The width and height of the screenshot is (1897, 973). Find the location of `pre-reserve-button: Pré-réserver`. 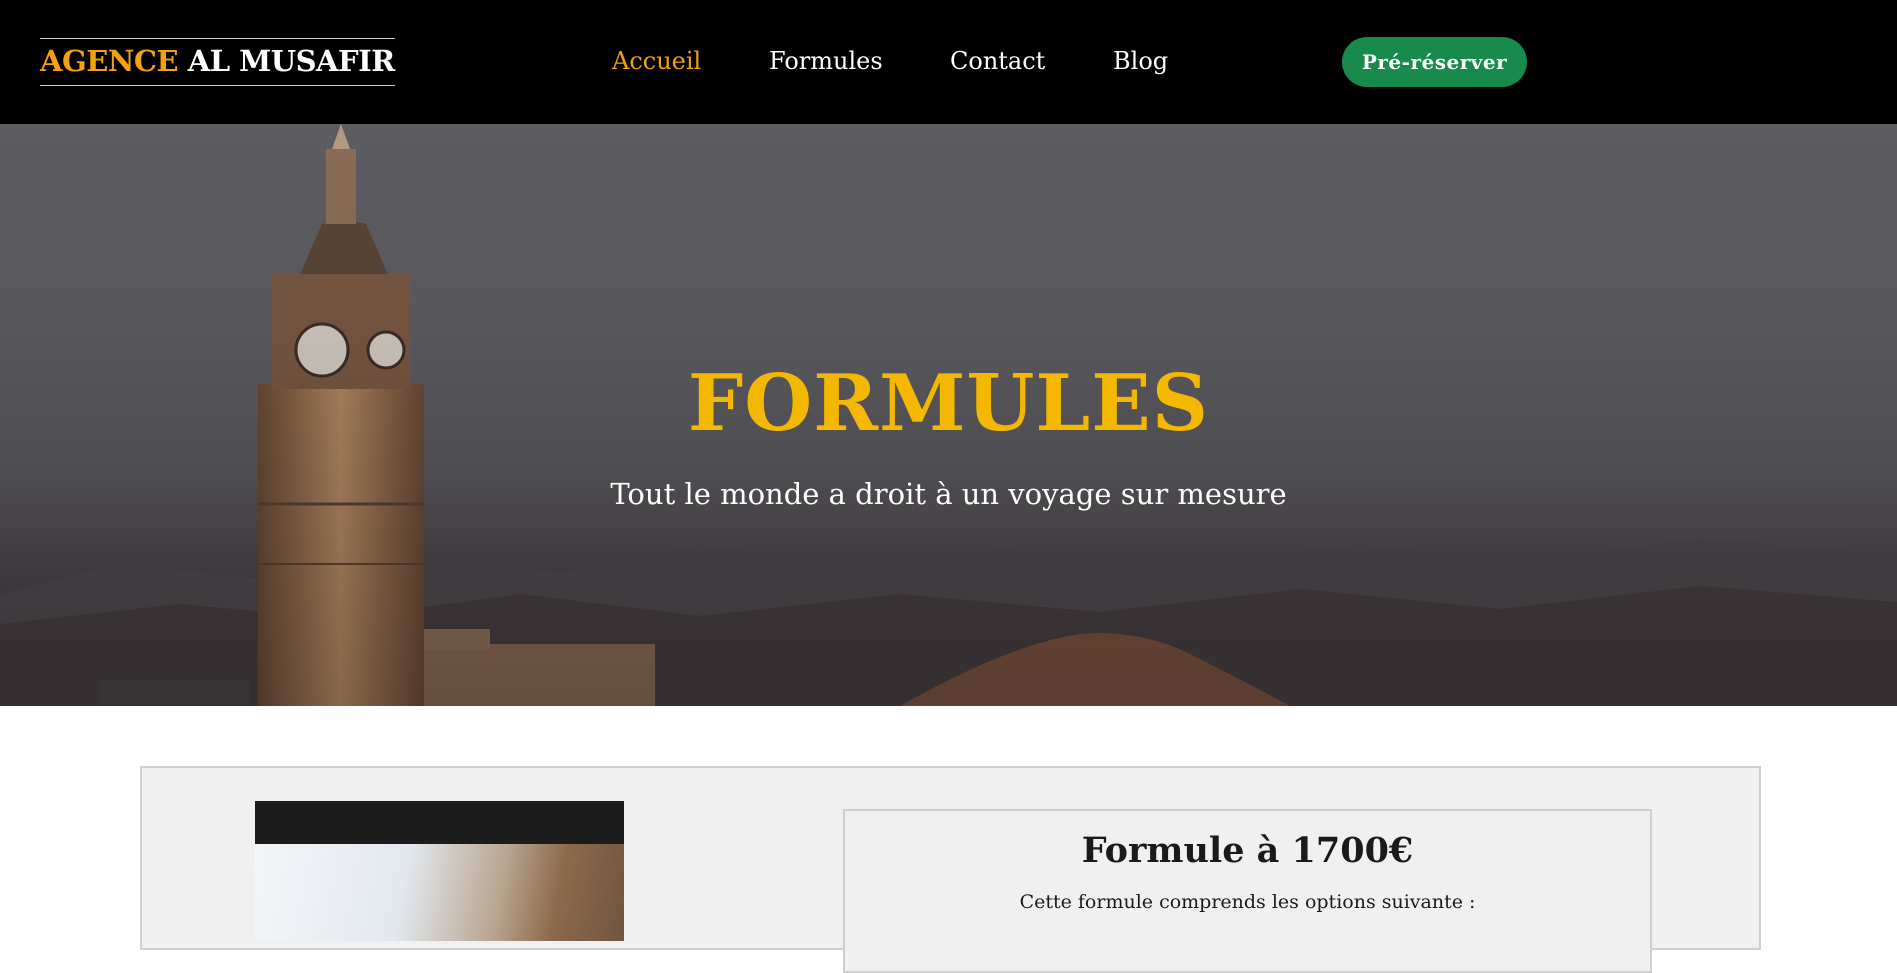

pre-reserve-button: Pré-réserver is located at coordinates (1434, 62).